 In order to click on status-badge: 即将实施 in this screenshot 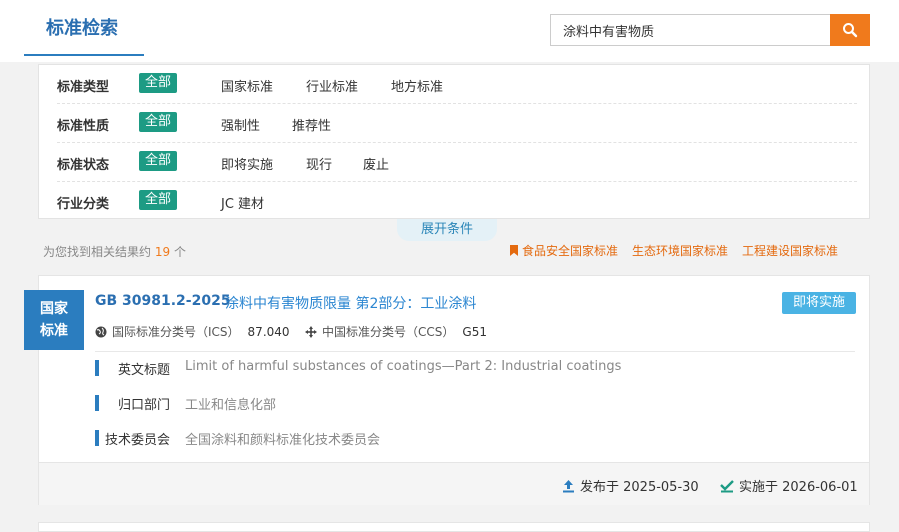, I will do `click(819, 303)`.